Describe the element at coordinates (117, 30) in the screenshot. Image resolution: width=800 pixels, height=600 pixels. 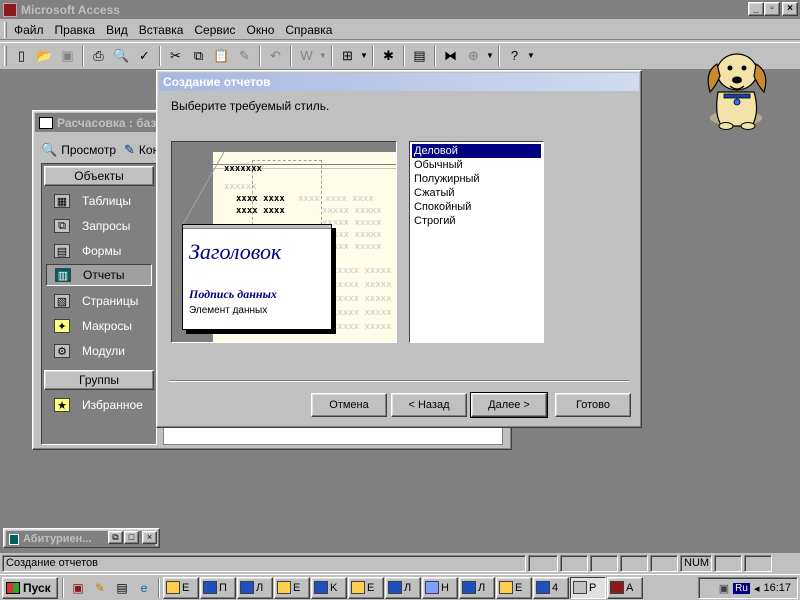
I see `menu-view: Вид` at that location.